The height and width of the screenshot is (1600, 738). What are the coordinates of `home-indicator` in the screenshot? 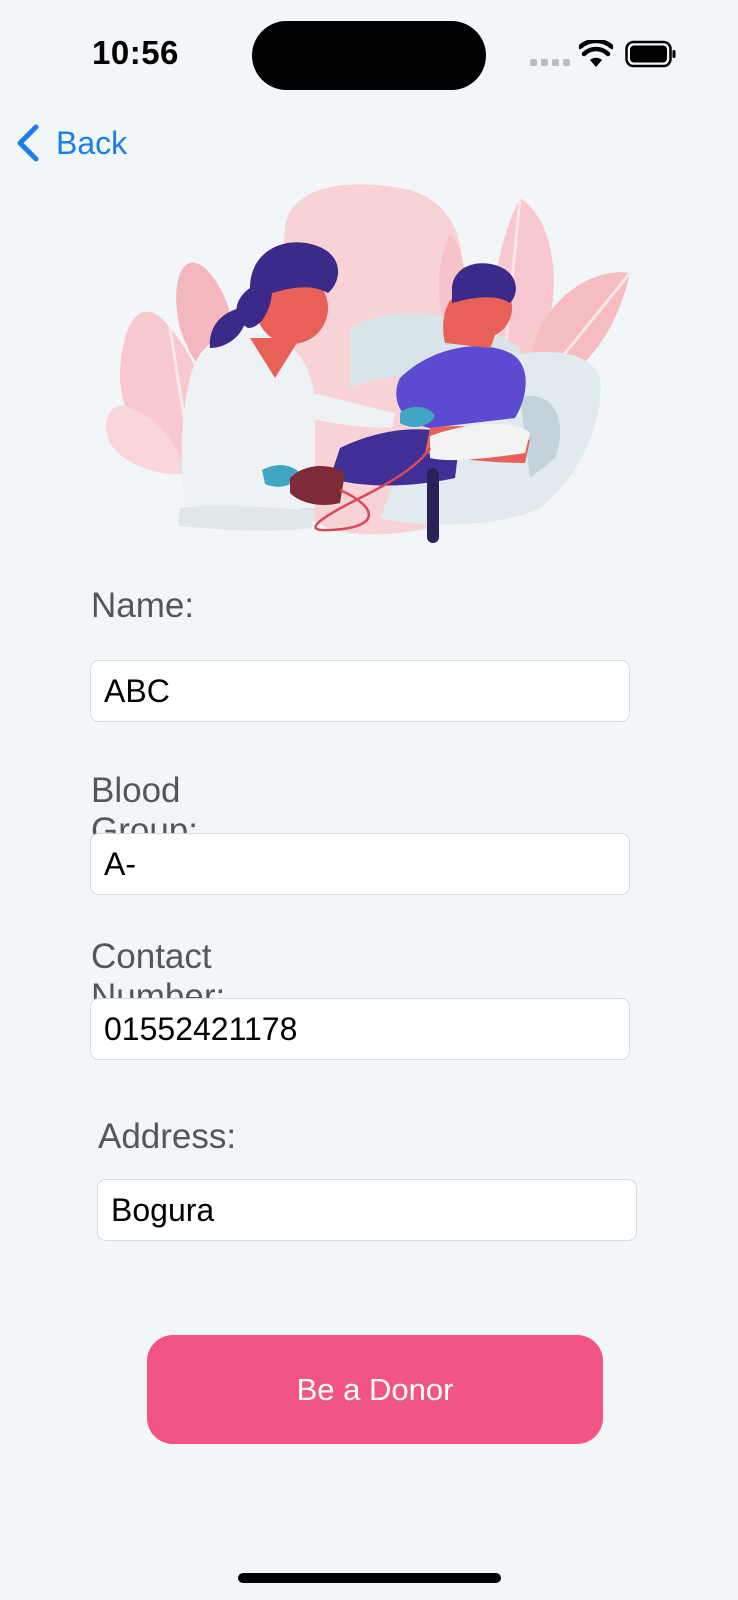 It's located at (369, 1578).